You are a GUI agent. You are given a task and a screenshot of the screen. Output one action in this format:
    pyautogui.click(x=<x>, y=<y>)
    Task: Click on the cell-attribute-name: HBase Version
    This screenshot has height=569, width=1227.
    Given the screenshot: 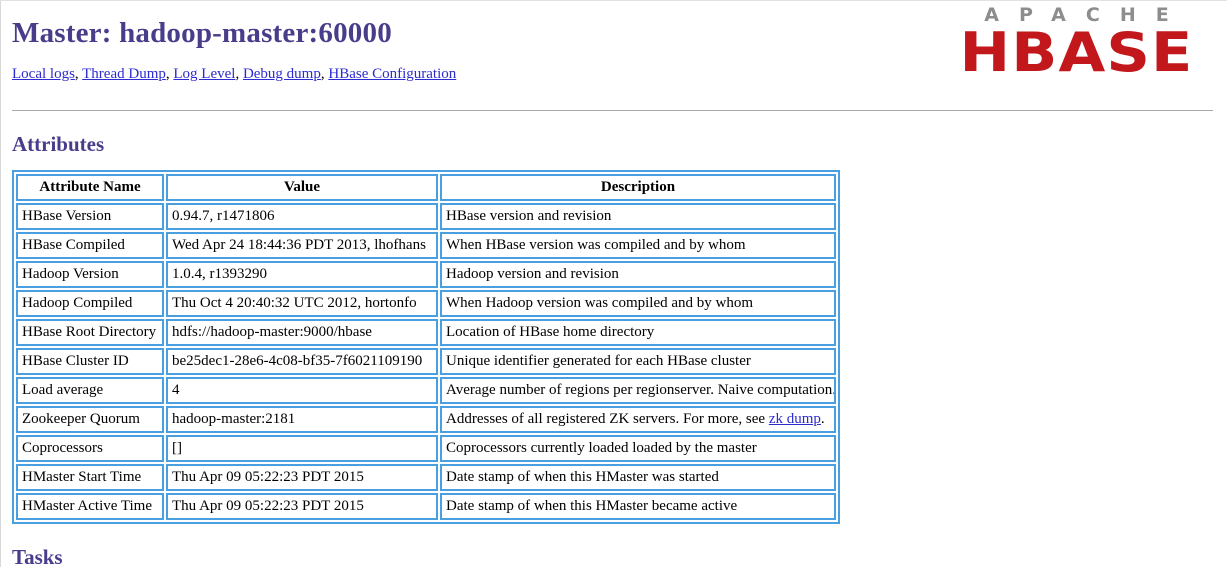 What is the action you would take?
    pyautogui.click(x=90, y=217)
    